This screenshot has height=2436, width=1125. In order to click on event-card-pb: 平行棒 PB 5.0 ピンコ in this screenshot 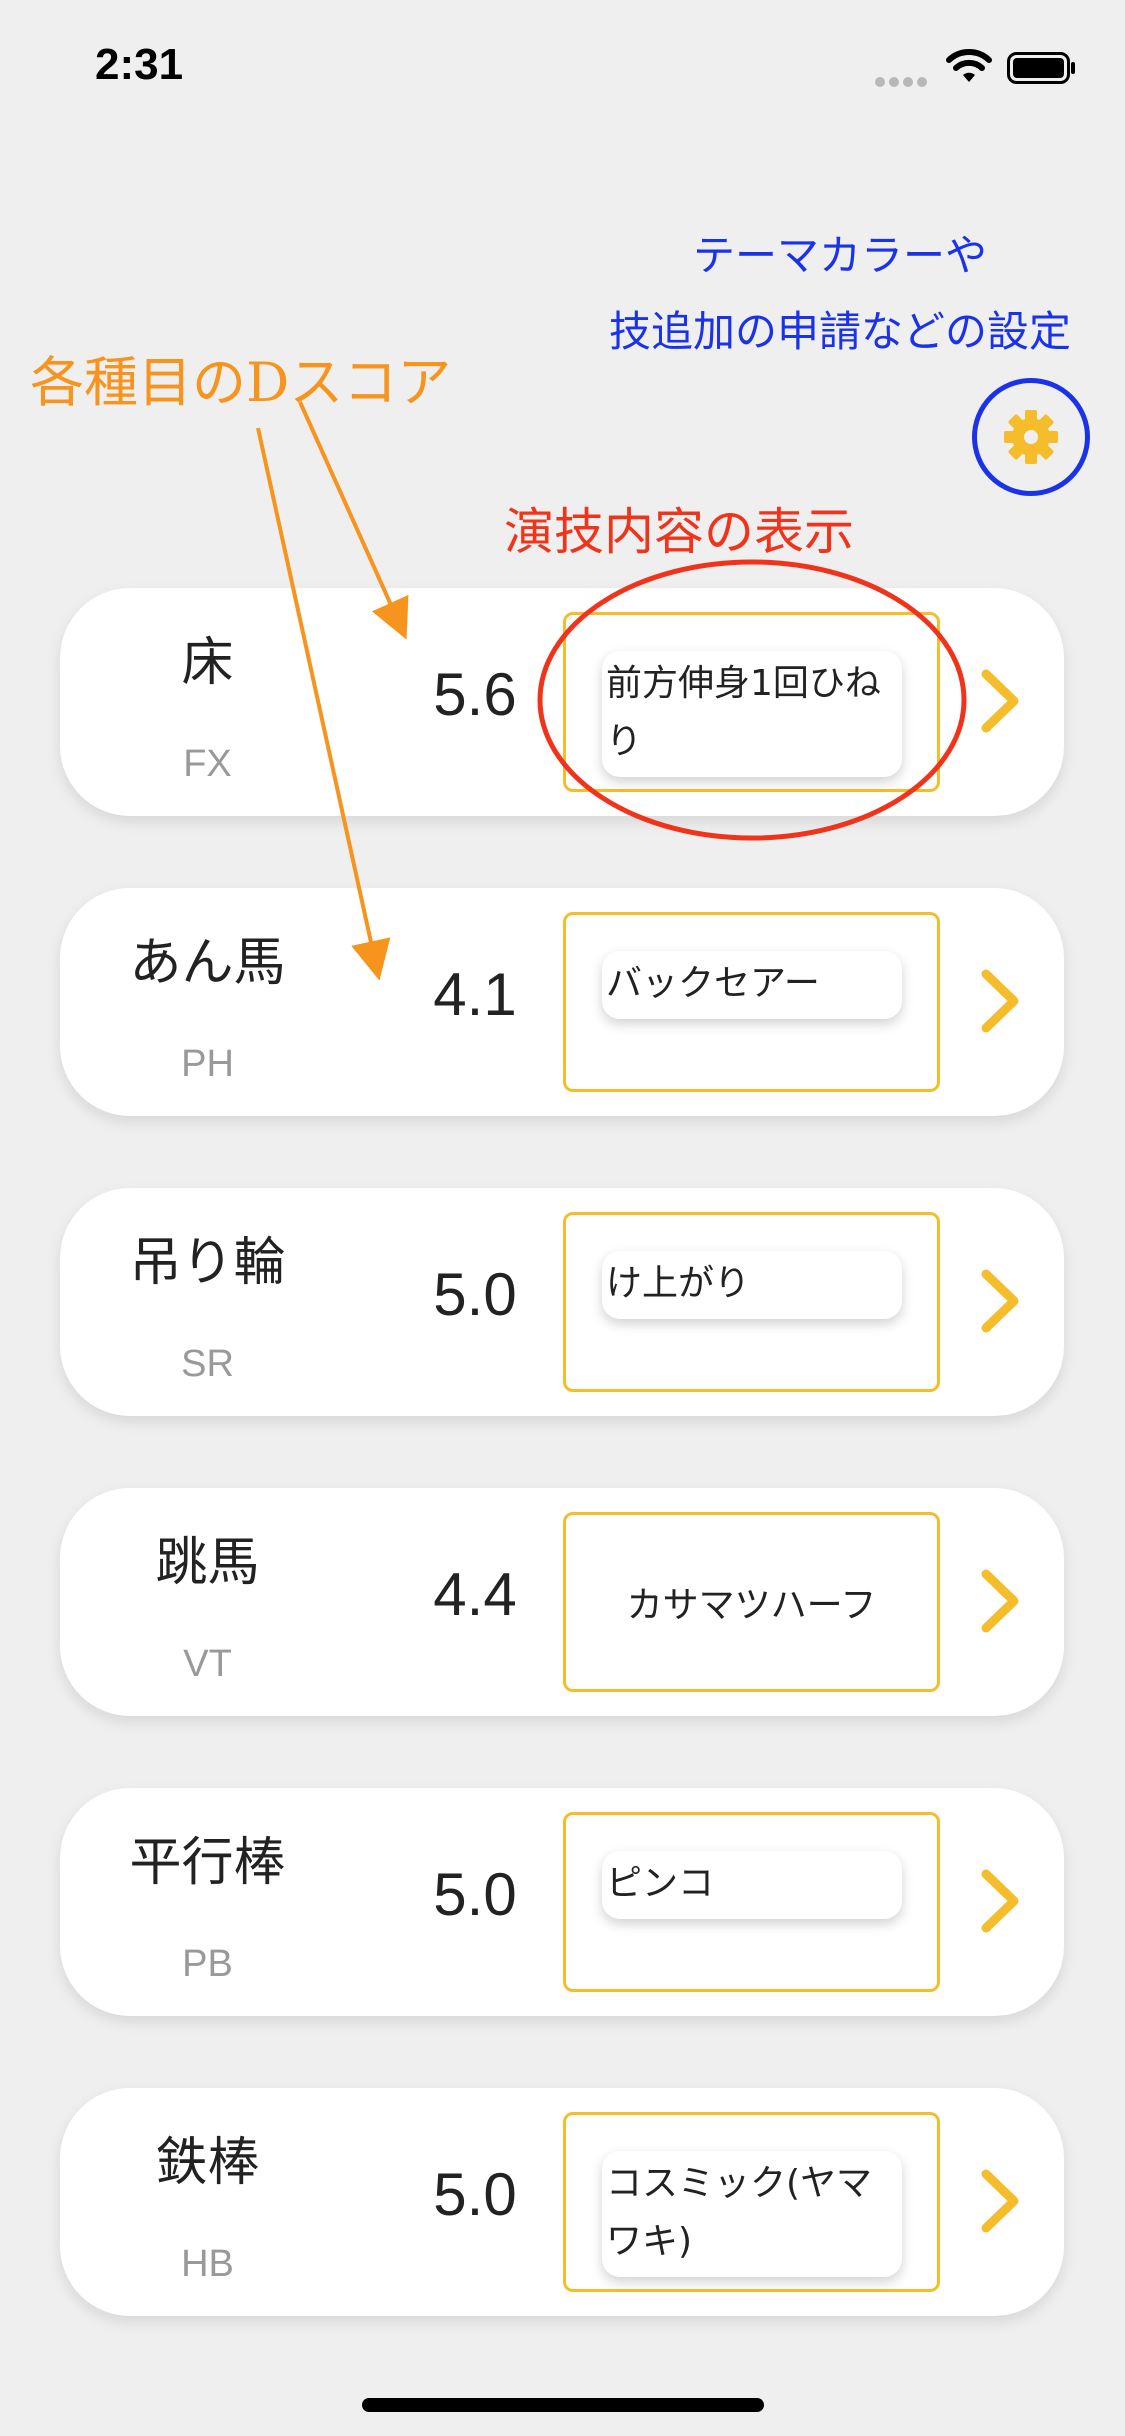, I will do `click(562, 1902)`.